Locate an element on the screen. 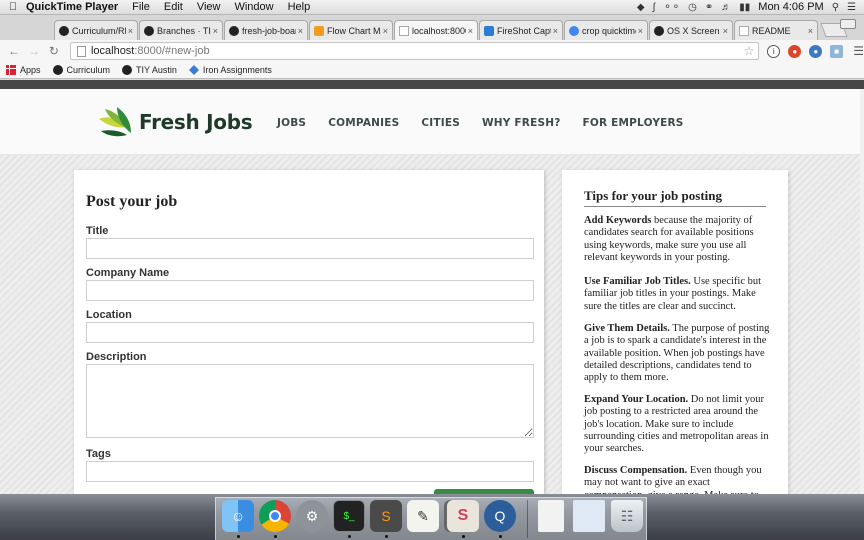 Image resolution: width=864 pixels, height=540 pixels. bookmark-iron-assignments: Iron Assignments is located at coordinates (230, 70).